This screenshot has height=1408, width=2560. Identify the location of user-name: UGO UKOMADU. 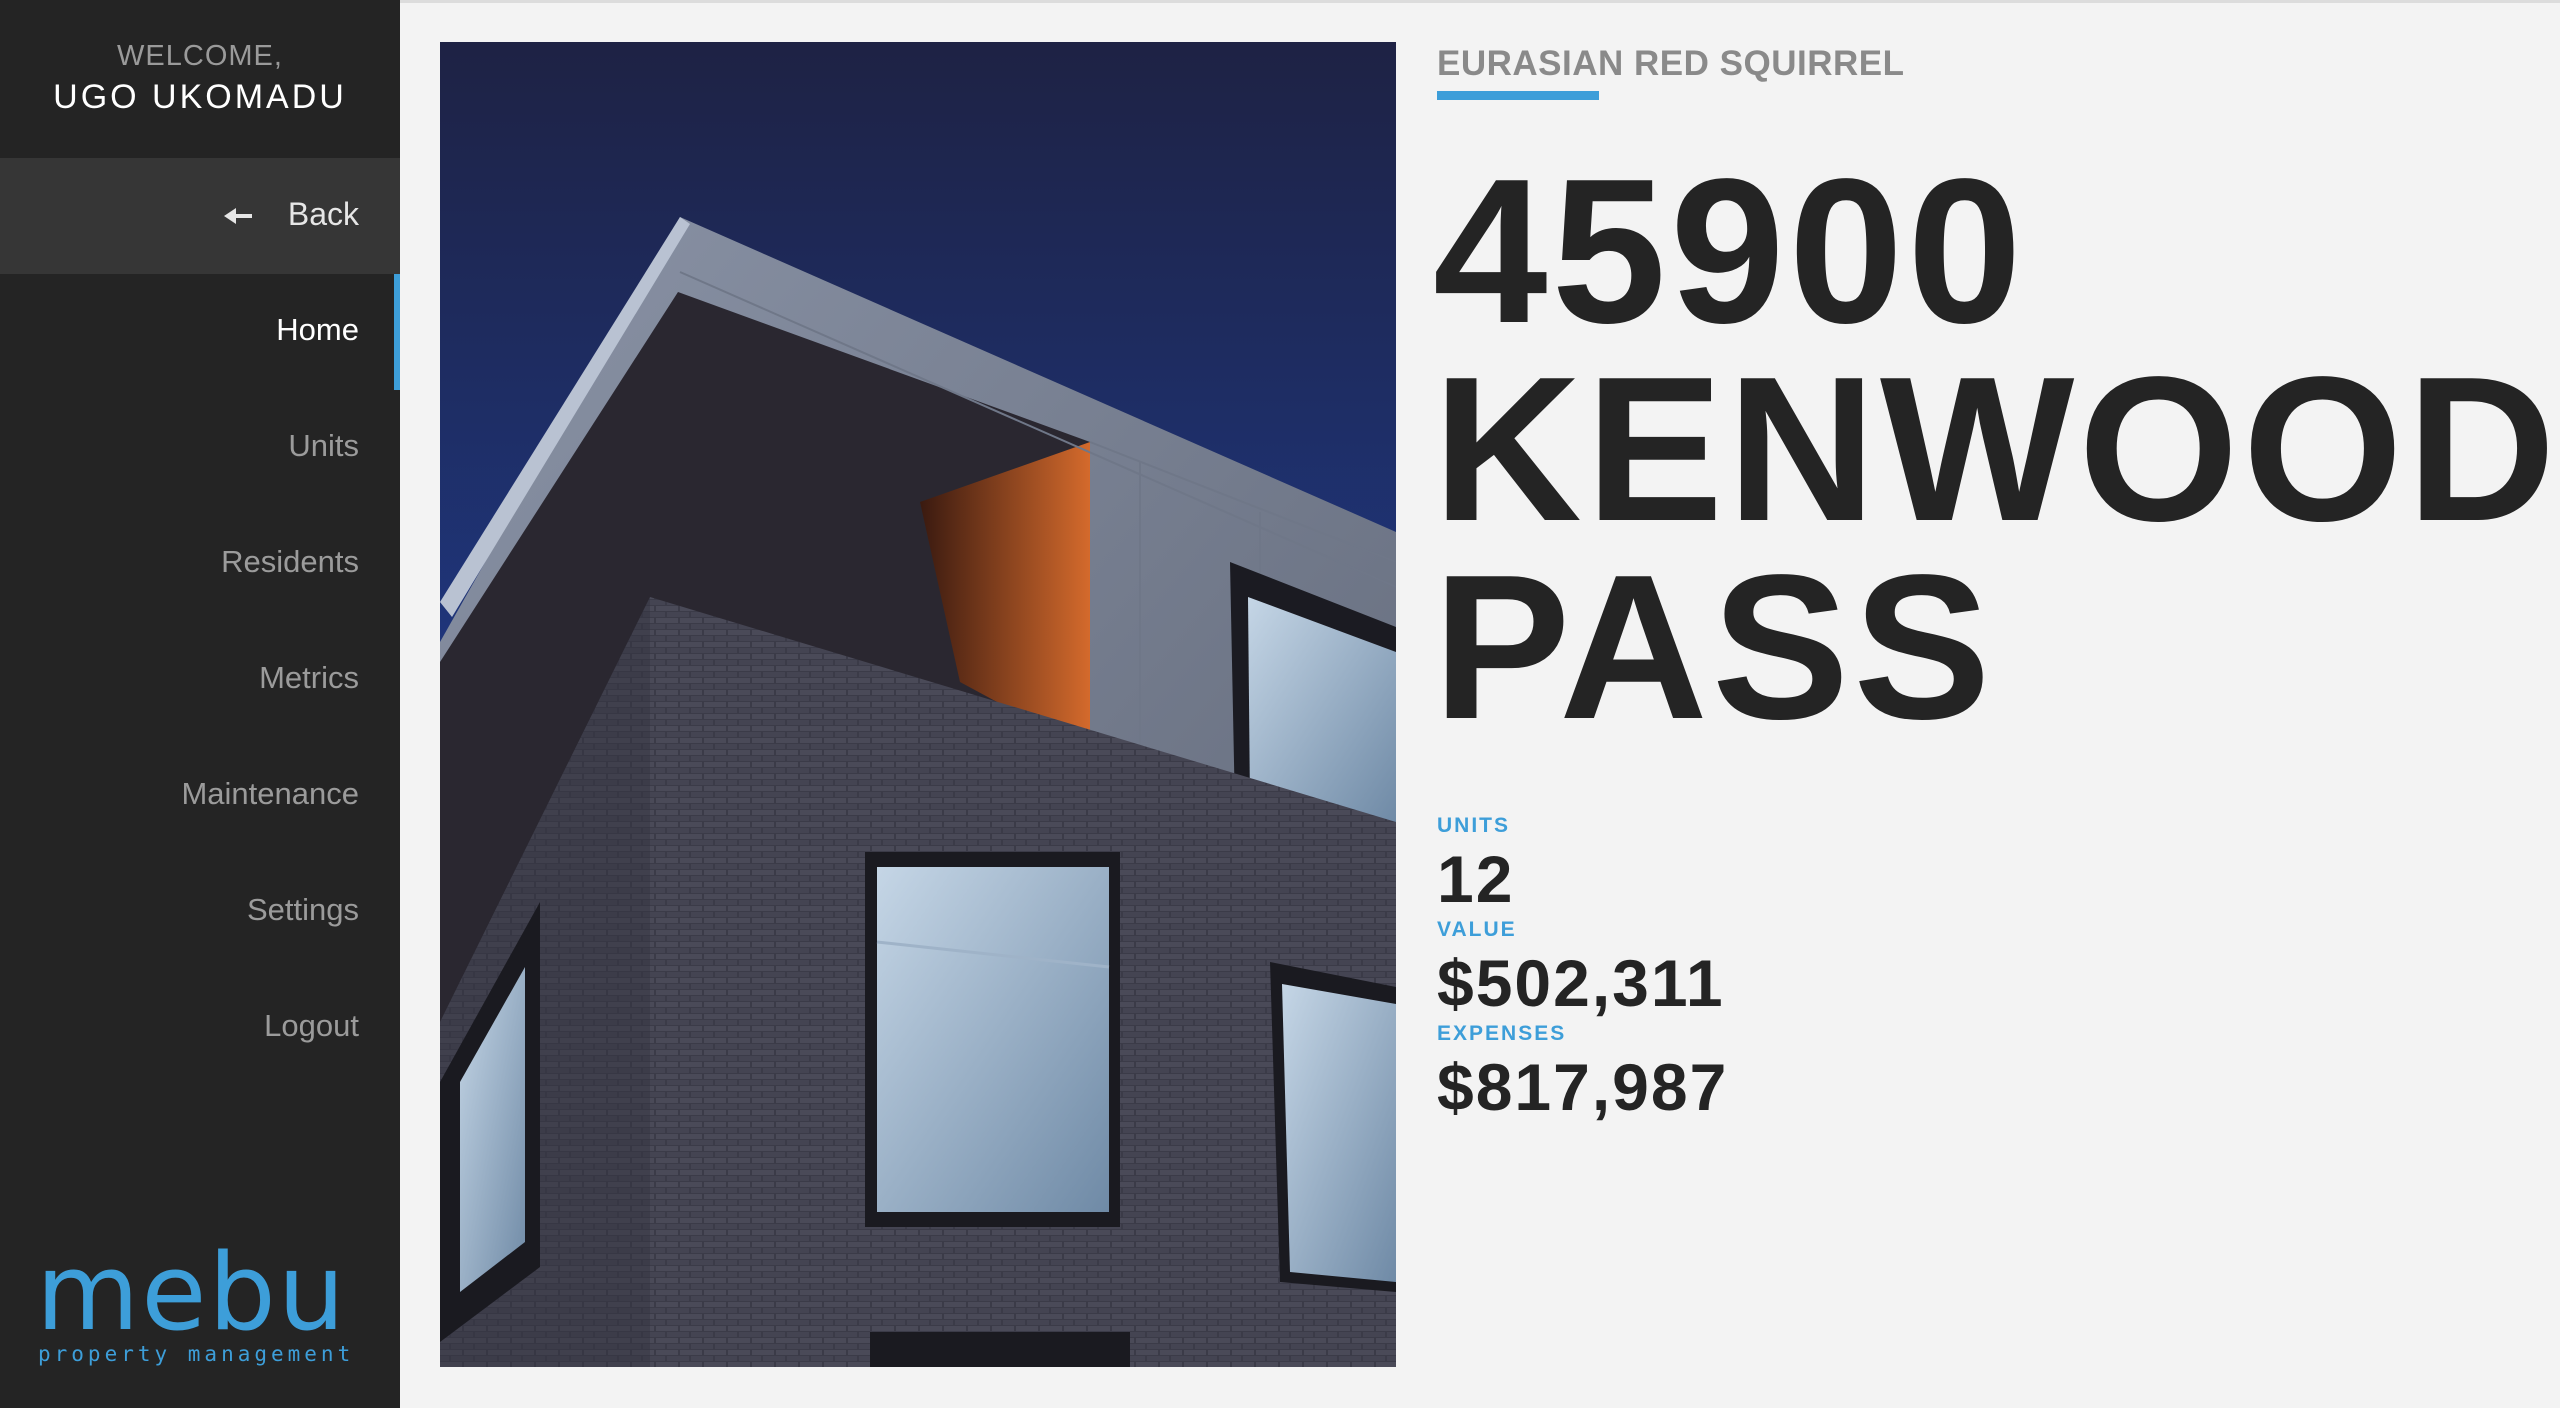
(200, 97).